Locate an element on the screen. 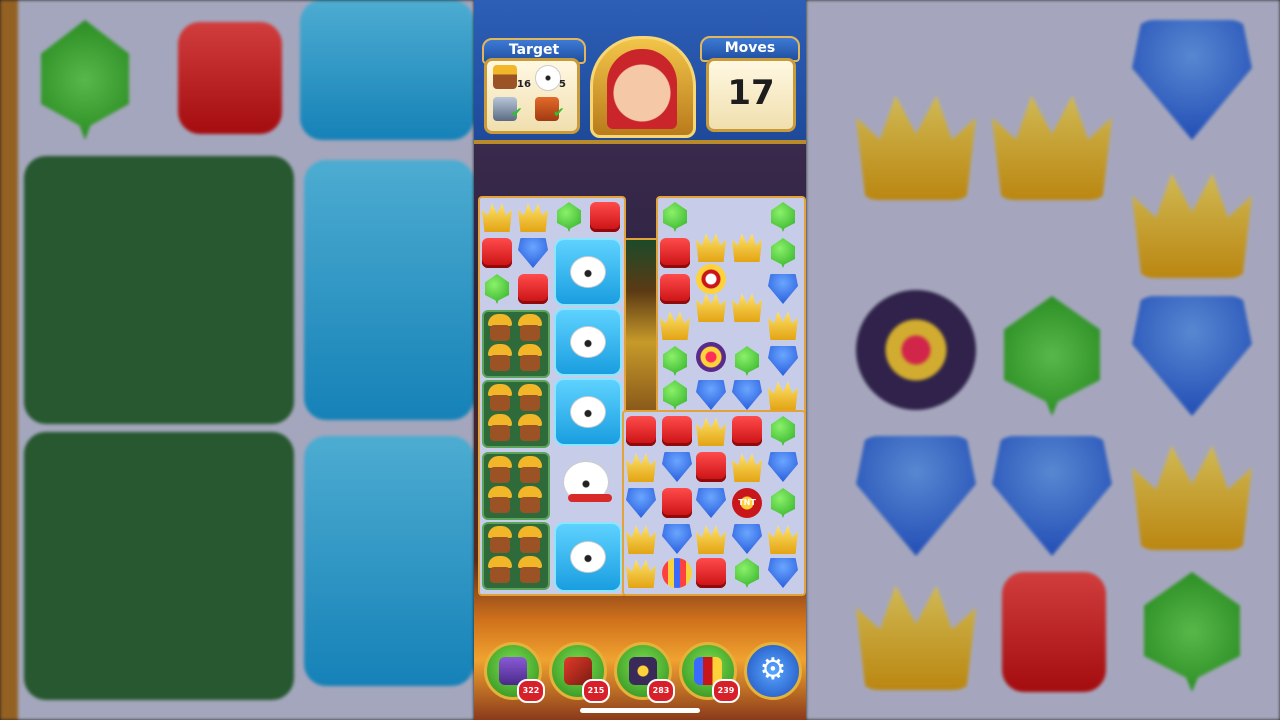  bg-propeller is located at coordinates (916, 350).